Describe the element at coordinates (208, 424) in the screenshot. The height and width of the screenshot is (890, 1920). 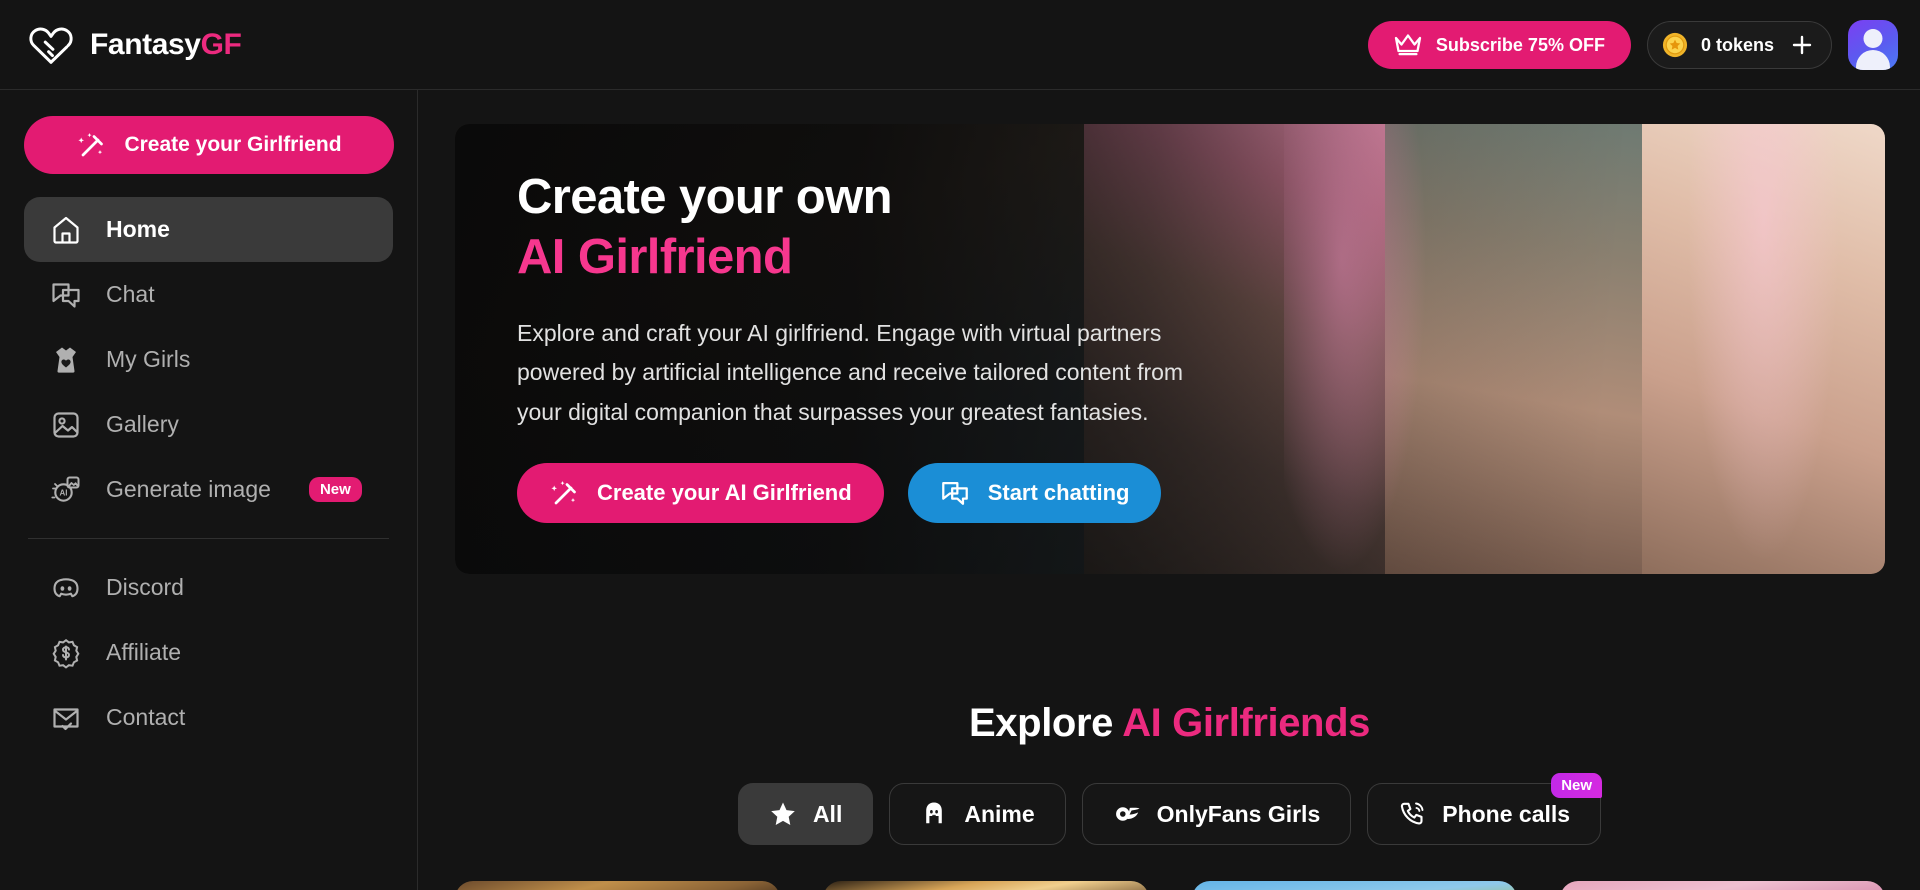
I see `sidebar-item-gallery: Gallery` at that location.